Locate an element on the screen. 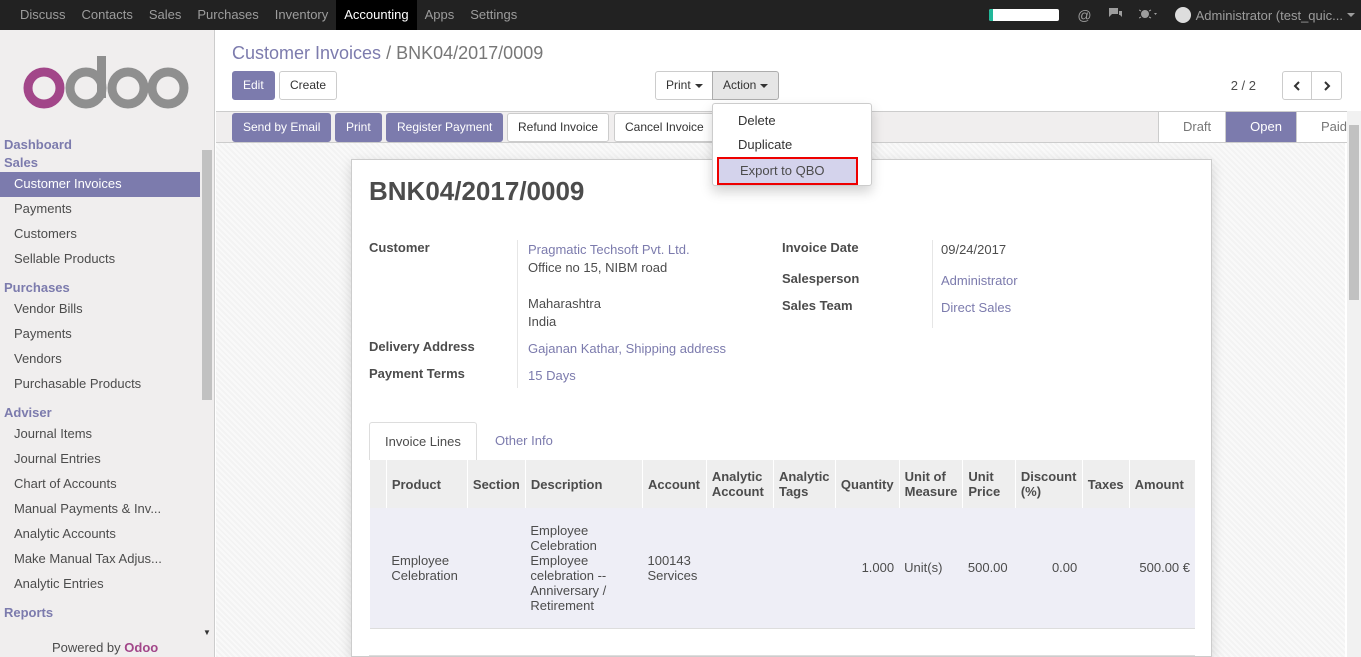 The image size is (1361, 657). column-header-taxes: Taxes is located at coordinates (1105, 484).